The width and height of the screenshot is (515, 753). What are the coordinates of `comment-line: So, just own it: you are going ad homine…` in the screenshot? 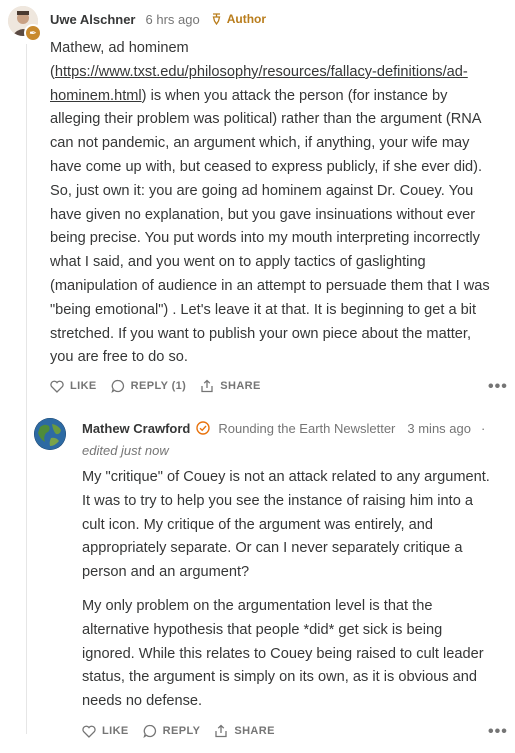 It's located at (262, 190).